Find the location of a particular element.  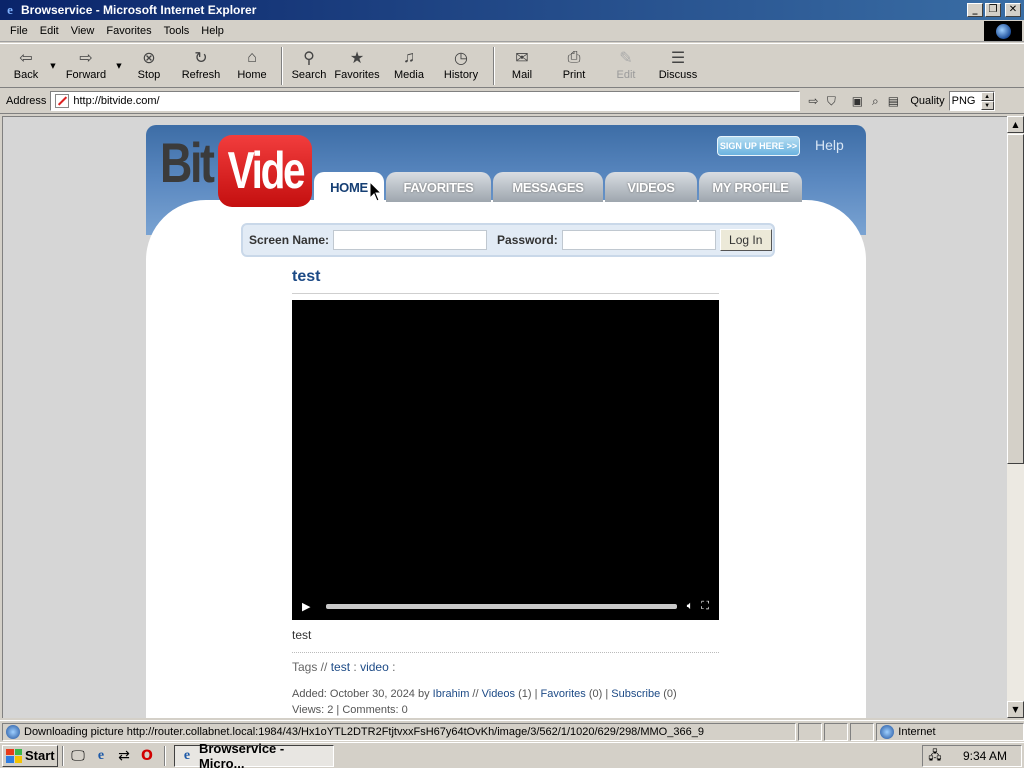

history-icon: ◷ is located at coordinates (461, 58).